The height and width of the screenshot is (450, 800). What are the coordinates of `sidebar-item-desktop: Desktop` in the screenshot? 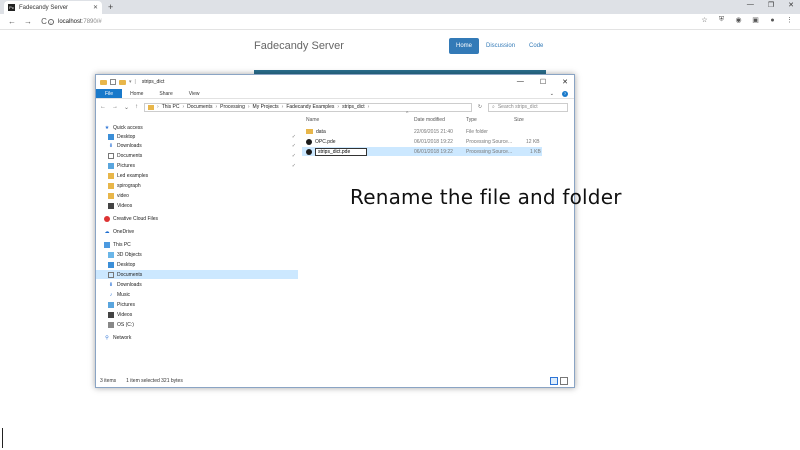 It's located at (203, 264).